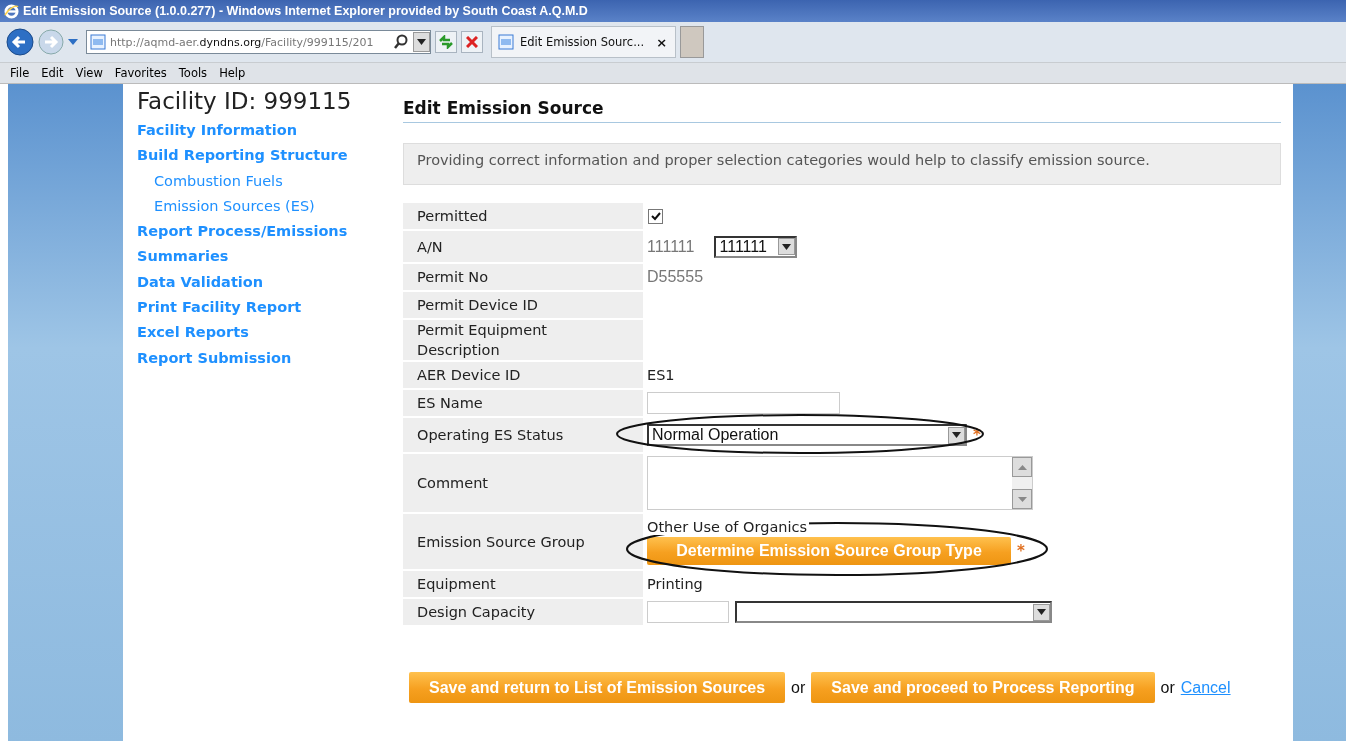 The image size is (1346, 741). I want to click on field-value: Printing, so click(675, 584).